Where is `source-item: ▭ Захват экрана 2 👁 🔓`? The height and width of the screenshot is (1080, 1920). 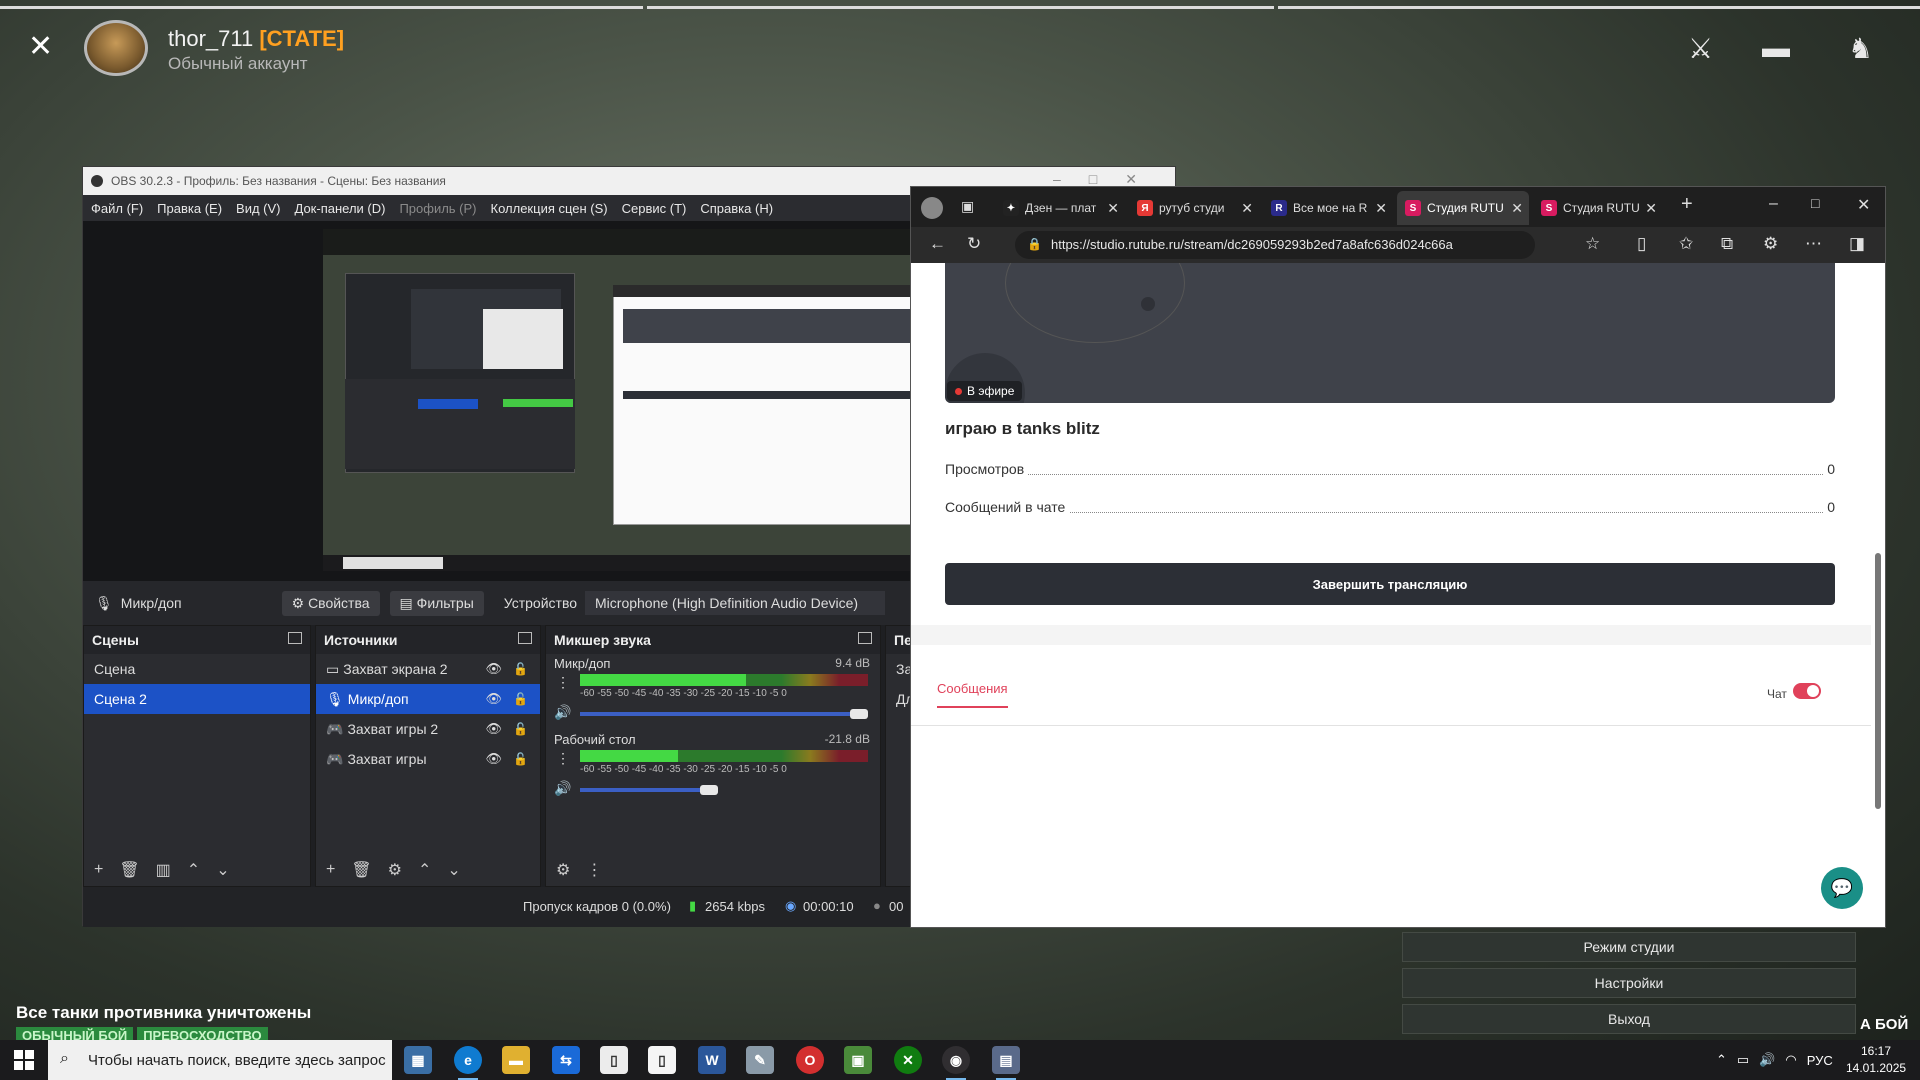
source-item: ▭ Захват экрана 2 👁 🔓 is located at coordinates (428, 669).